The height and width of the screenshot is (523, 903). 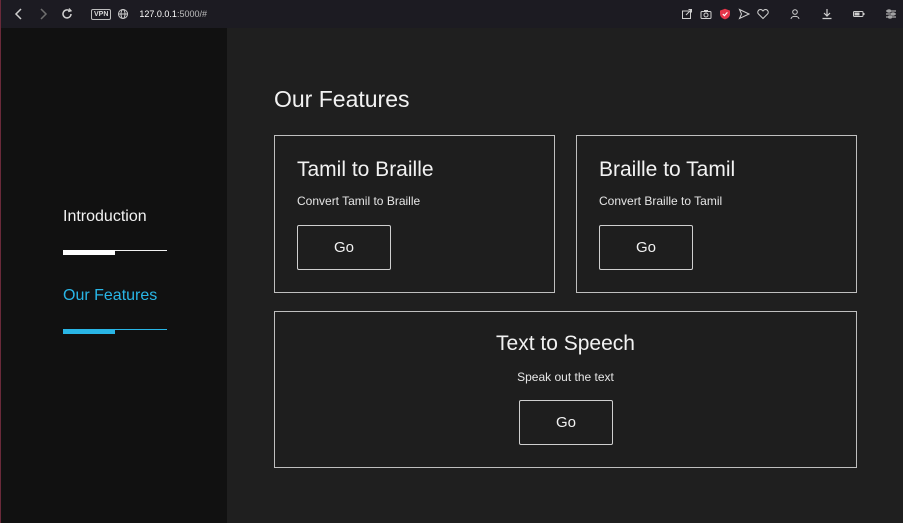 I want to click on card-title: Braille to Tamil, so click(x=667, y=169).